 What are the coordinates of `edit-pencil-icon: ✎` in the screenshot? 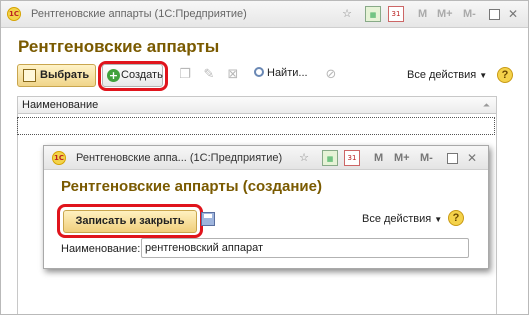 It's located at (209, 75).